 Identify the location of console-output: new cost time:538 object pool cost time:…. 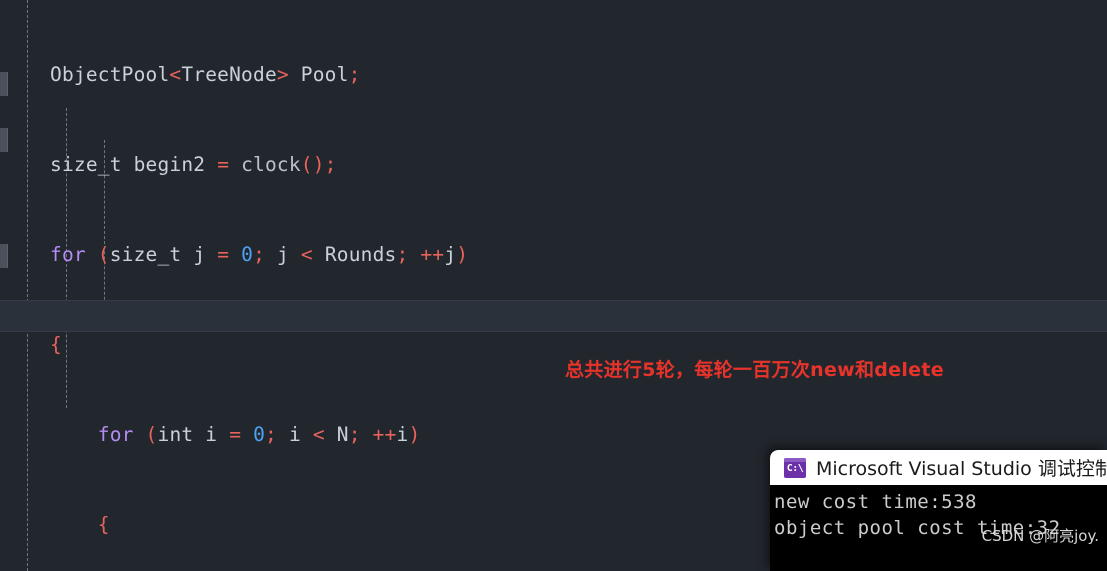
(938, 528).